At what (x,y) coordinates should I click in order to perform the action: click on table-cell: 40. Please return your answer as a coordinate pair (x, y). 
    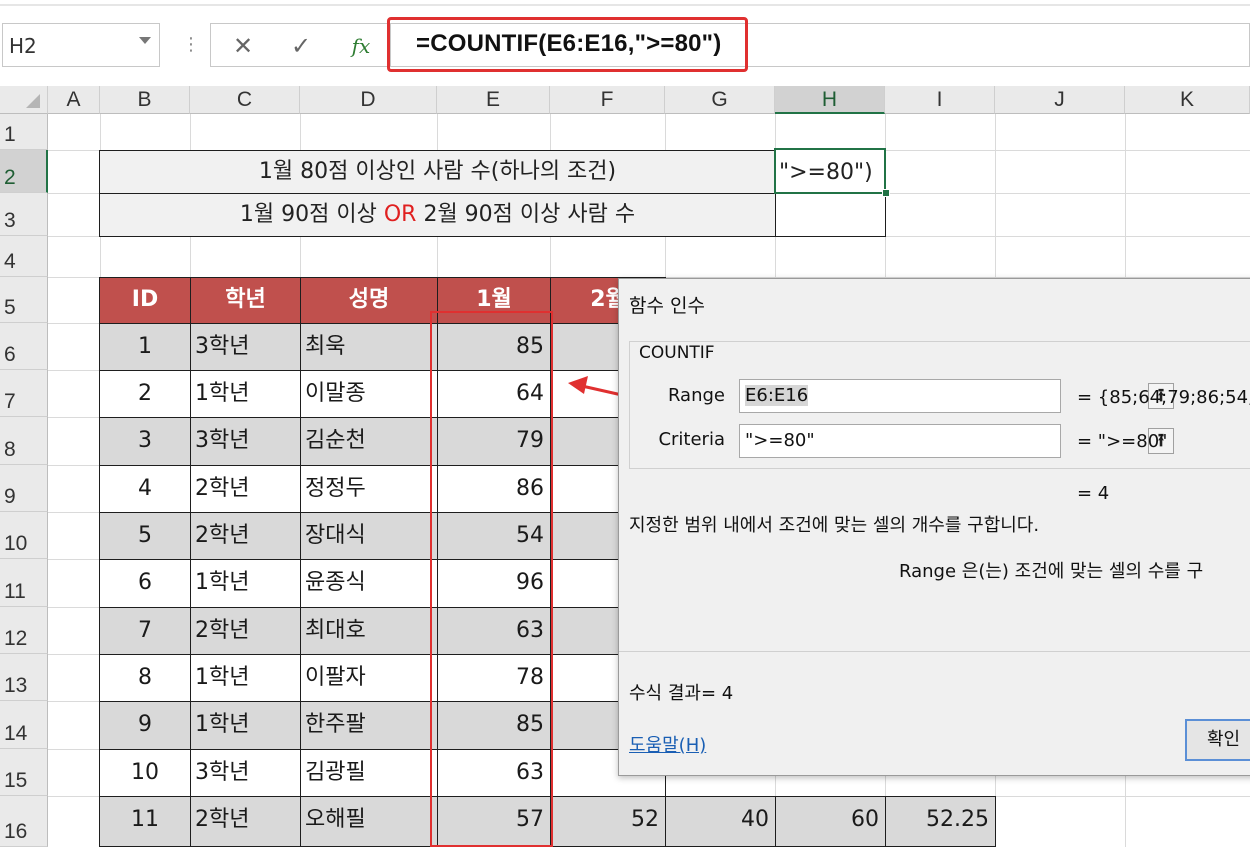
    Looking at the image, I should click on (720, 821).